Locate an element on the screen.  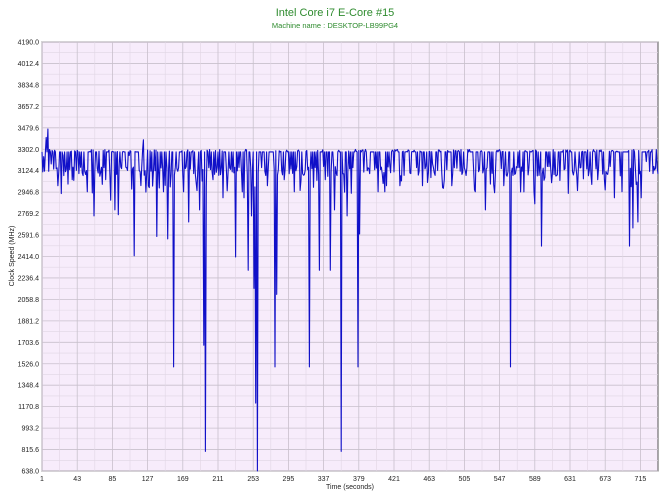
x-tick-label: 1 is located at coordinates (42, 479).